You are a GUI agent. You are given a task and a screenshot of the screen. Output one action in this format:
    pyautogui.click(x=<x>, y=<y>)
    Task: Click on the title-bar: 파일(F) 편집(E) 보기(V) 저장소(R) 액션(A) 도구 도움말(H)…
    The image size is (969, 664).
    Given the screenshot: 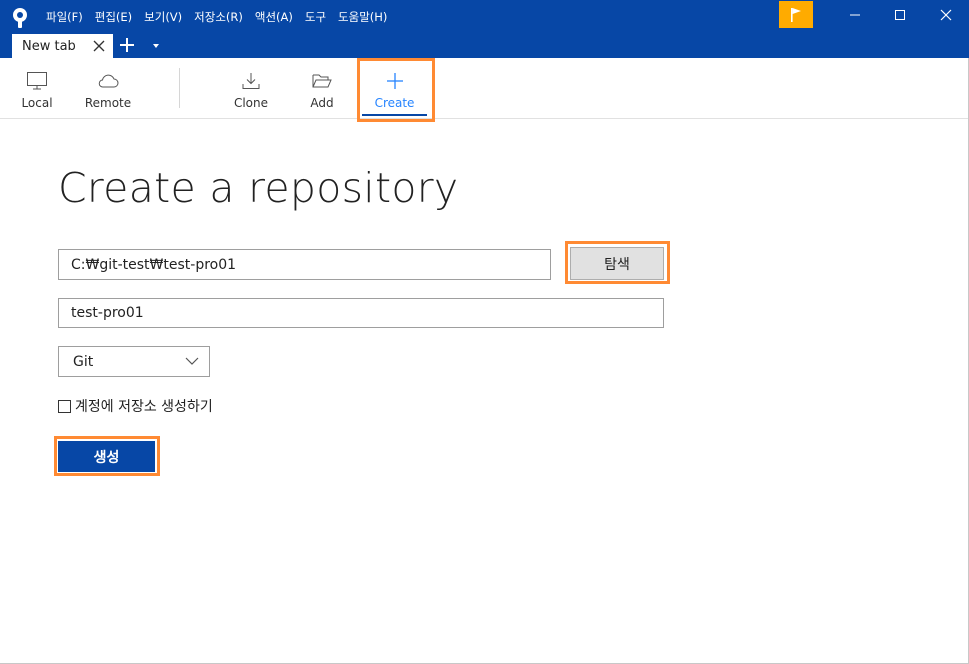 What is the action you would take?
    pyautogui.click(x=484, y=29)
    